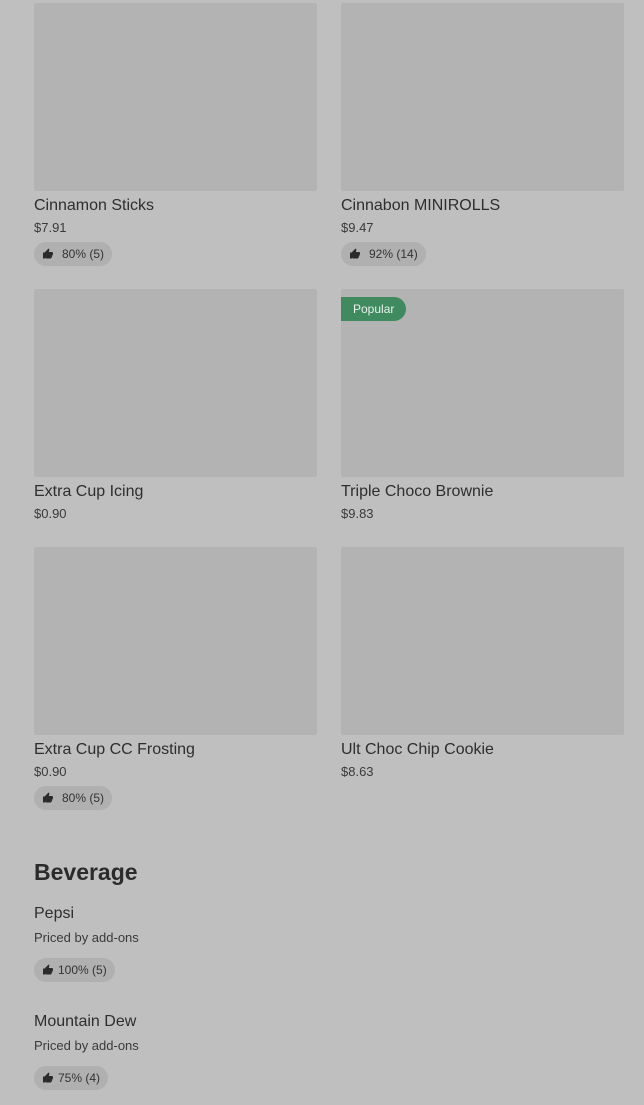  I want to click on beverage-item: Pepsi Priced by add-ons 100% (5), so click(86, 943).